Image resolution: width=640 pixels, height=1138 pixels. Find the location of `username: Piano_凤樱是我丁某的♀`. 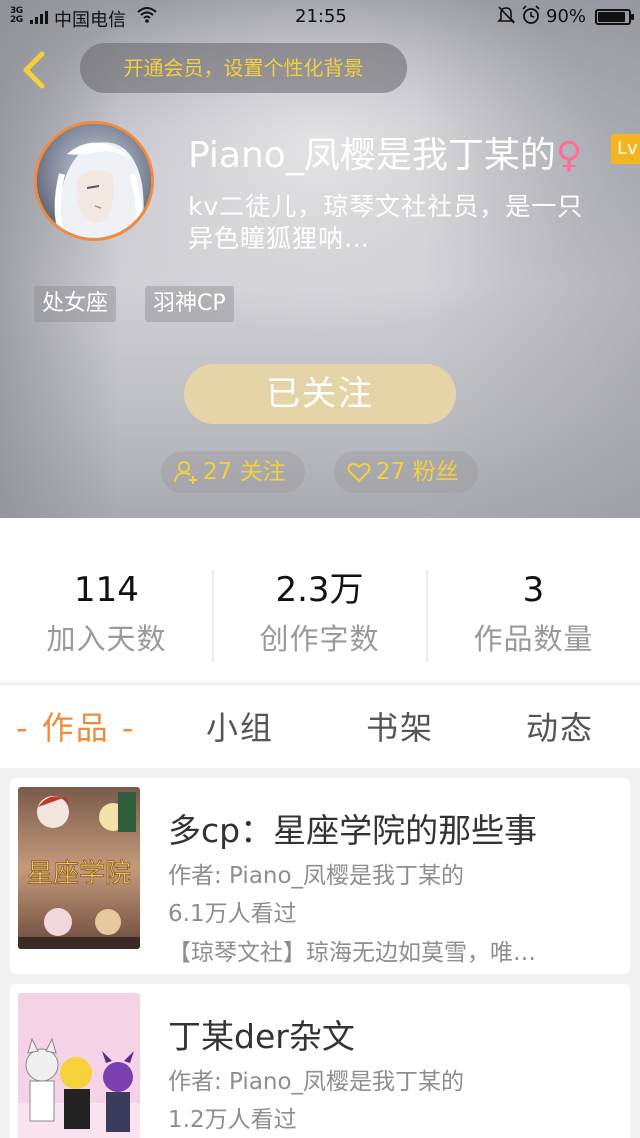

username: Piano_凤樱是我丁某的♀ is located at coordinates (385, 152).